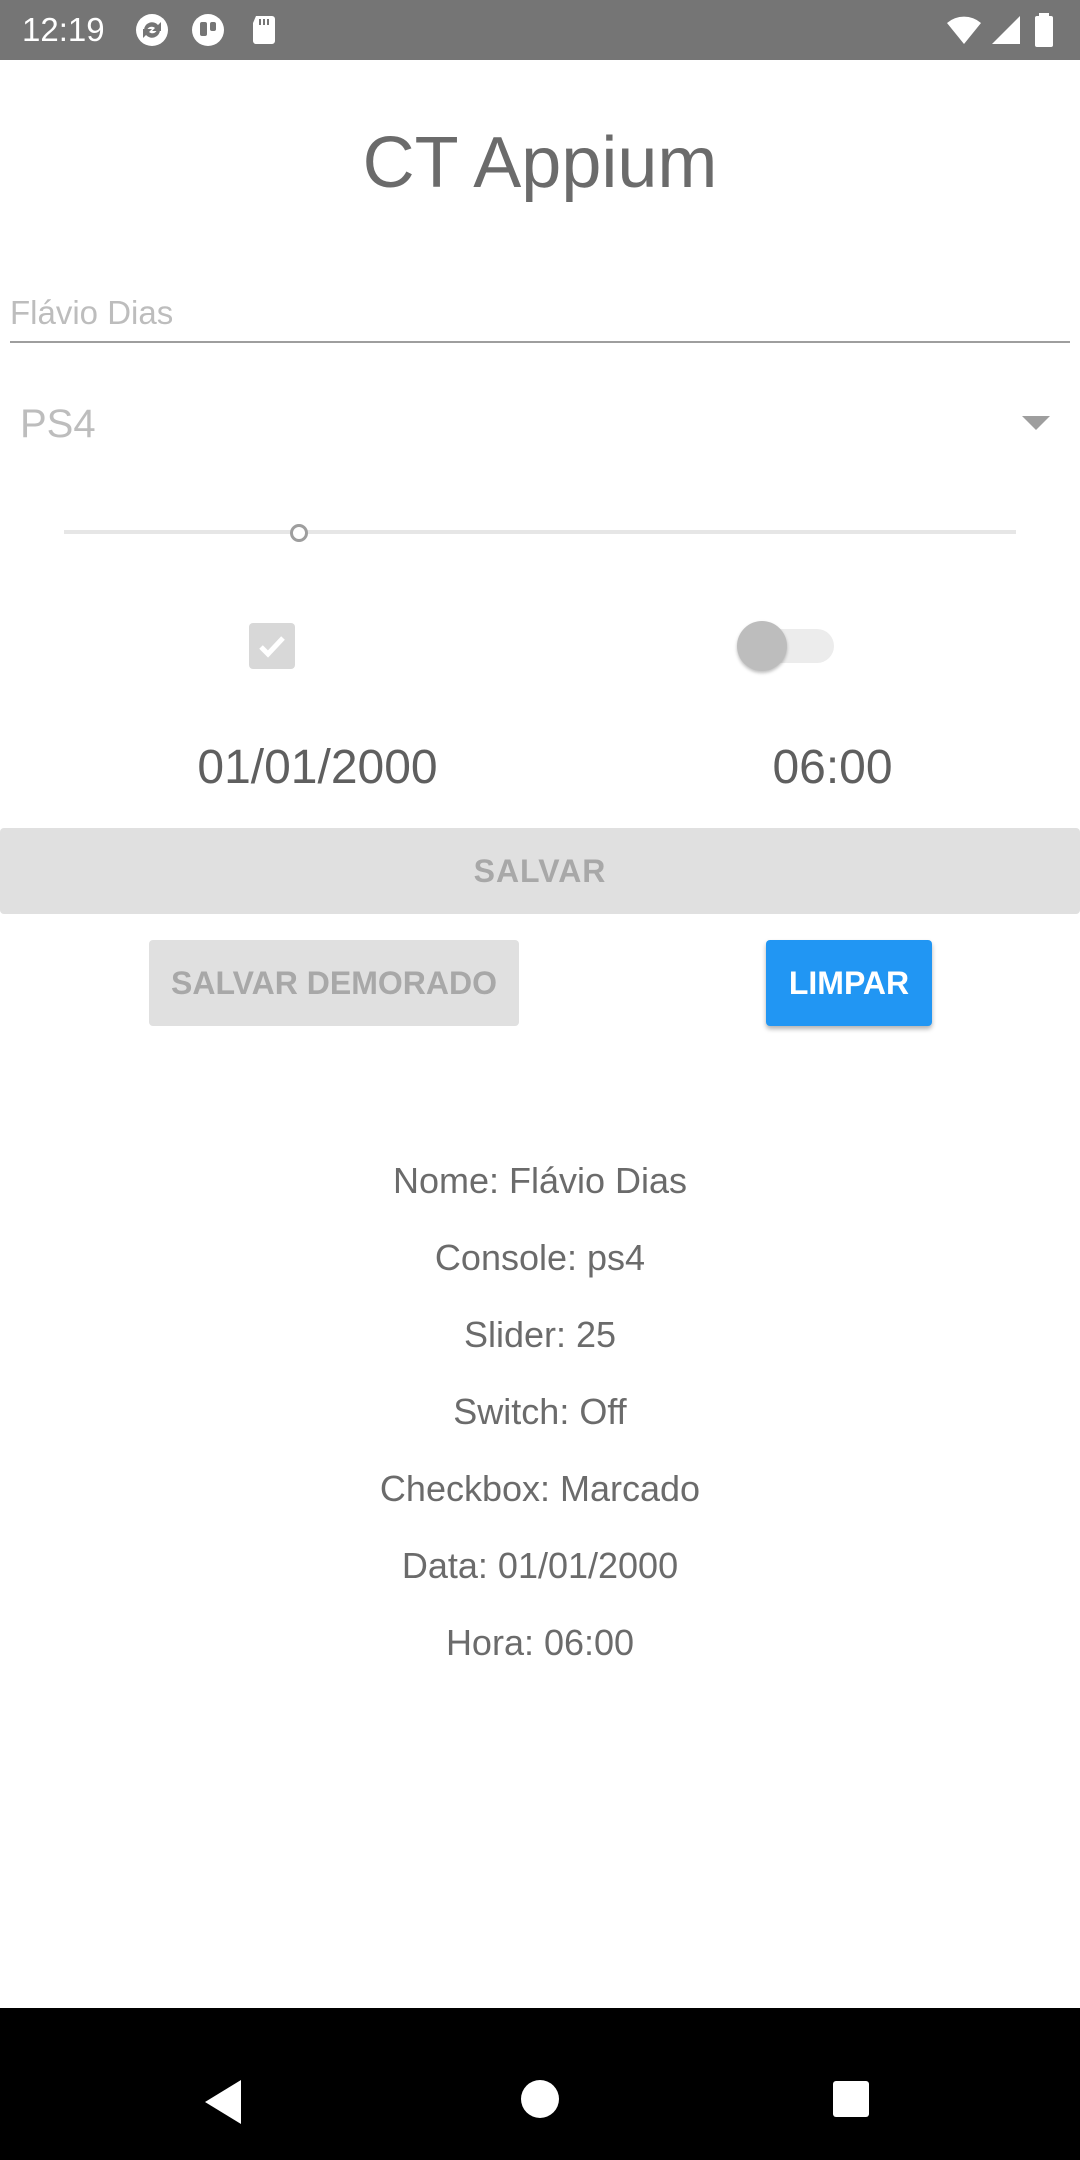  What do you see at coordinates (540, 1411) in the screenshot?
I see `result-switch: Switch: Off` at bounding box center [540, 1411].